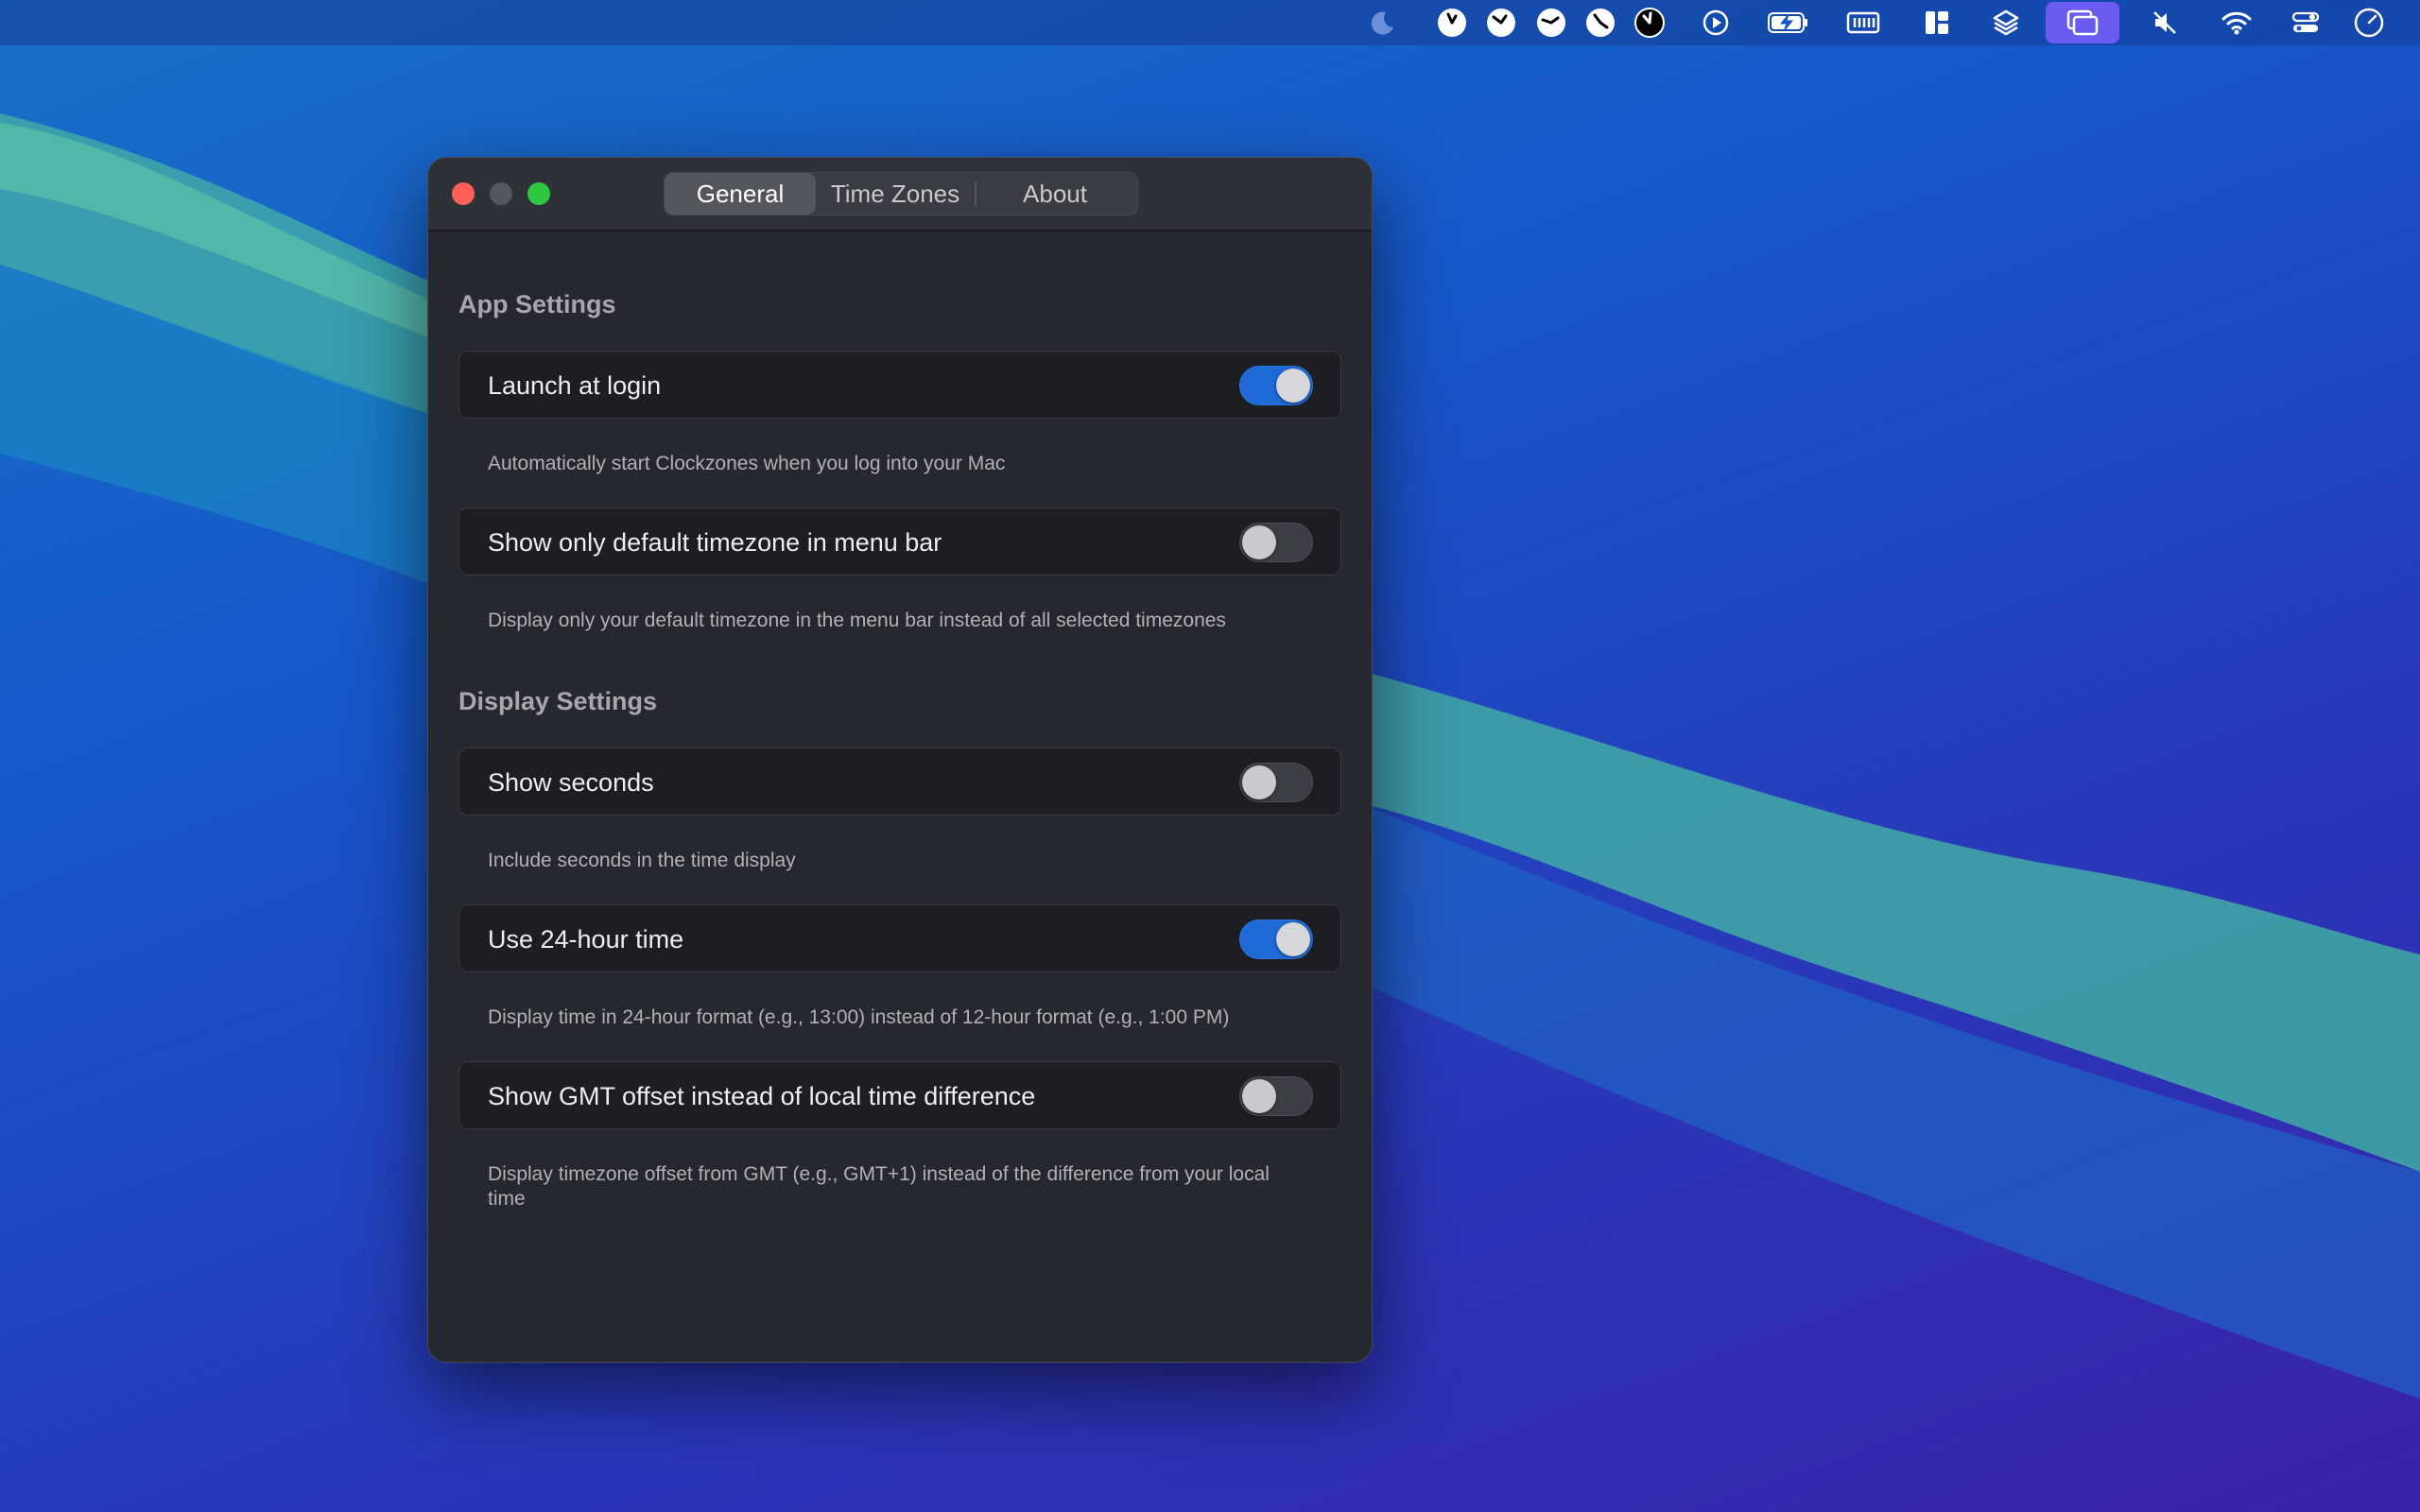 The image size is (2420, 1512). I want to click on screens-icon, so click(2083, 23).